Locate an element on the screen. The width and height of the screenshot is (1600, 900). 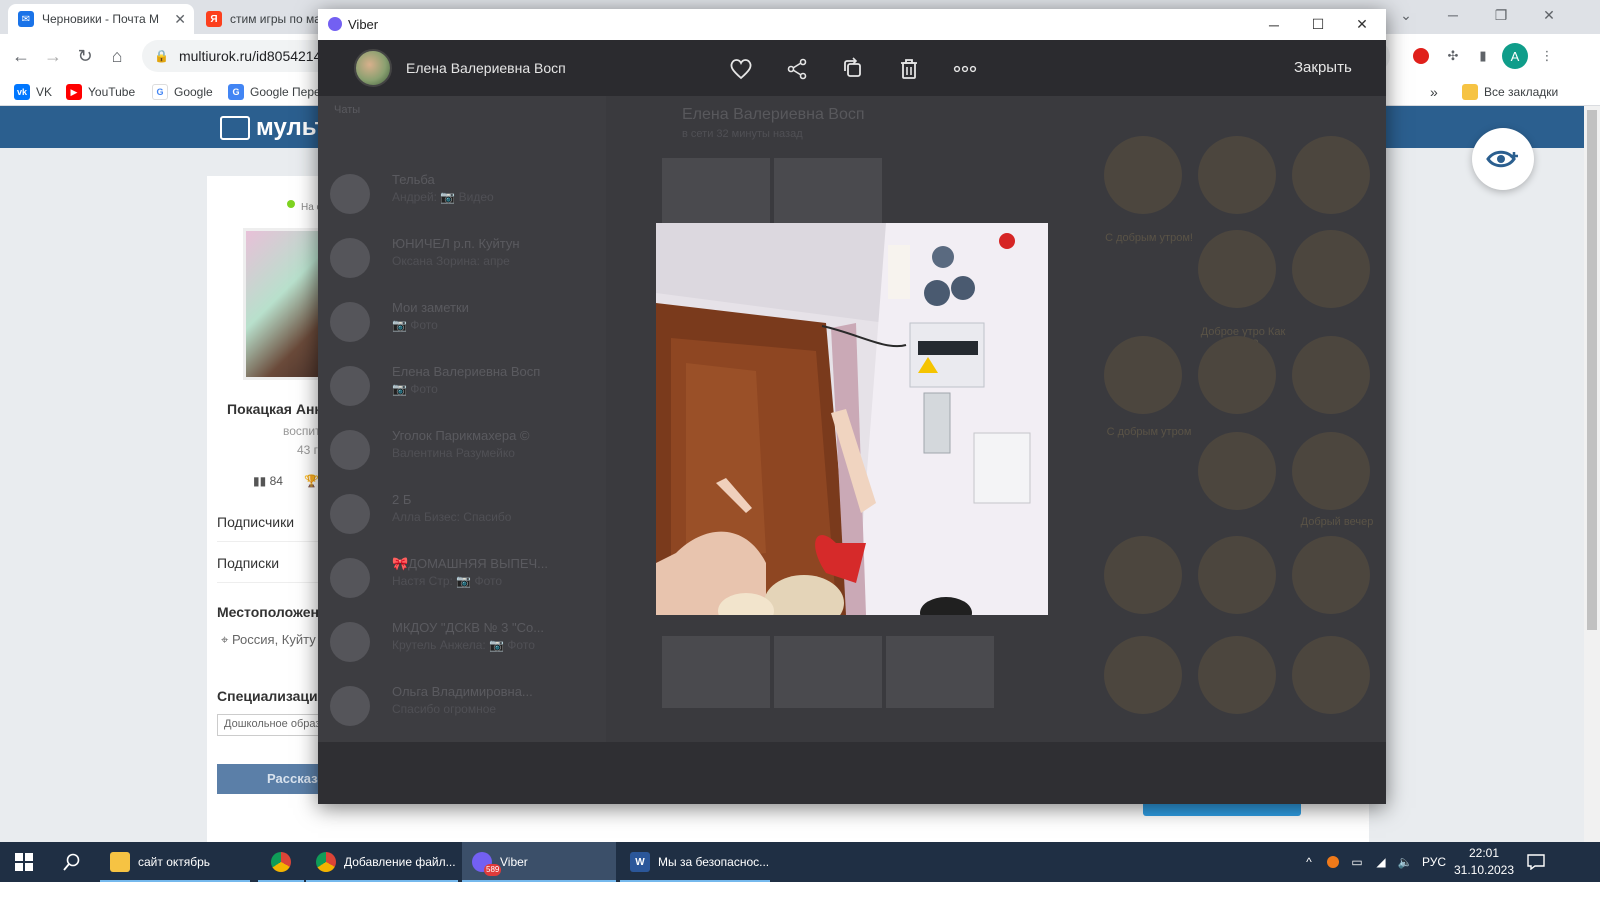
input-language: РУС is located at coordinates (1434, 862).